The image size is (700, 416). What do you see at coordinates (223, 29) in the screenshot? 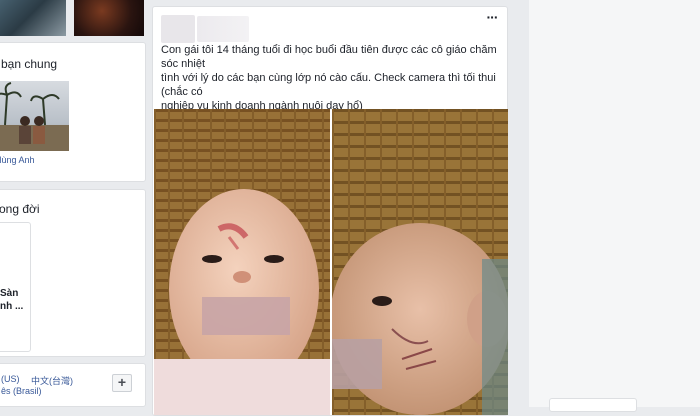
I see `blurred-author-name` at bounding box center [223, 29].